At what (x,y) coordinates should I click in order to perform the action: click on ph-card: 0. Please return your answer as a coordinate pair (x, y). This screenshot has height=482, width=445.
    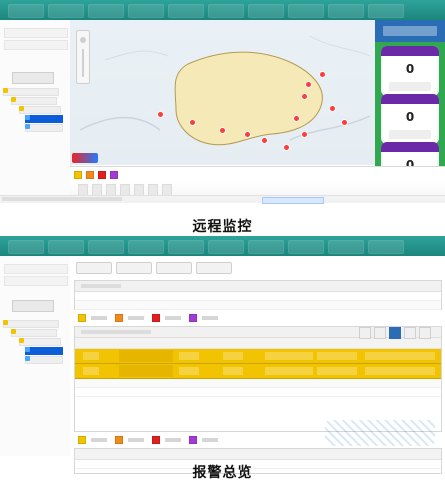
    Looking at the image, I should click on (410, 71).